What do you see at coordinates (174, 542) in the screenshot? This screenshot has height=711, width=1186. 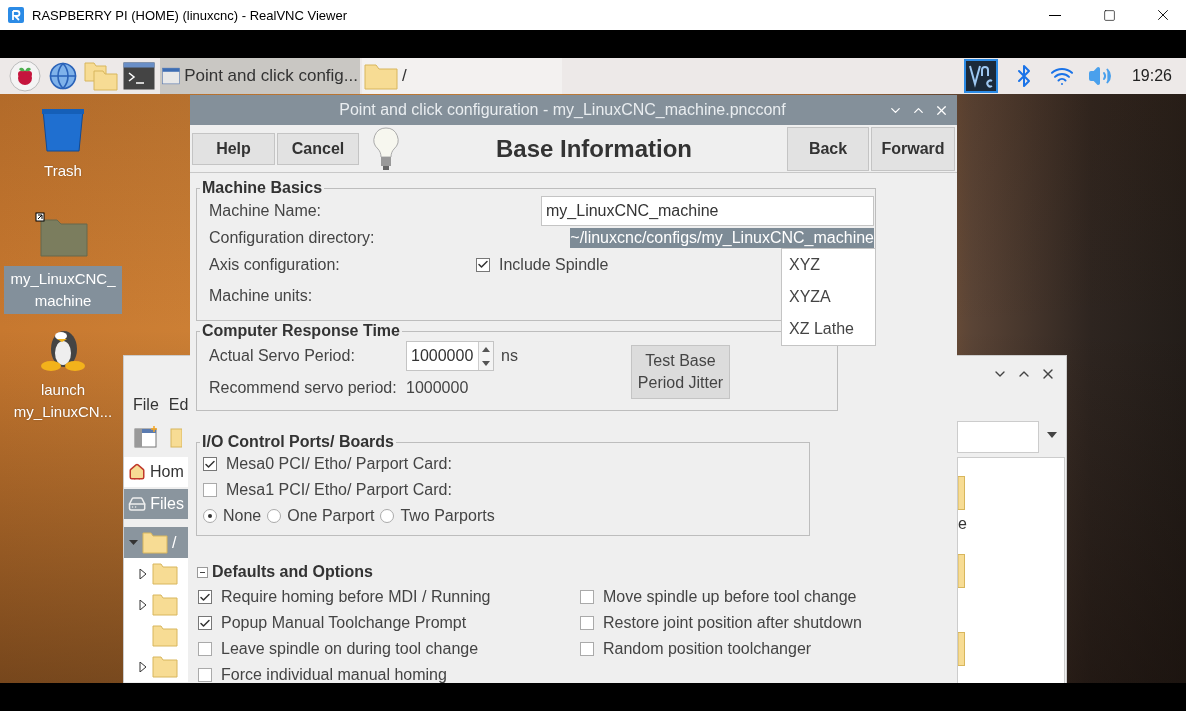 I see `tree-label: /` at bounding box center [174, 542].